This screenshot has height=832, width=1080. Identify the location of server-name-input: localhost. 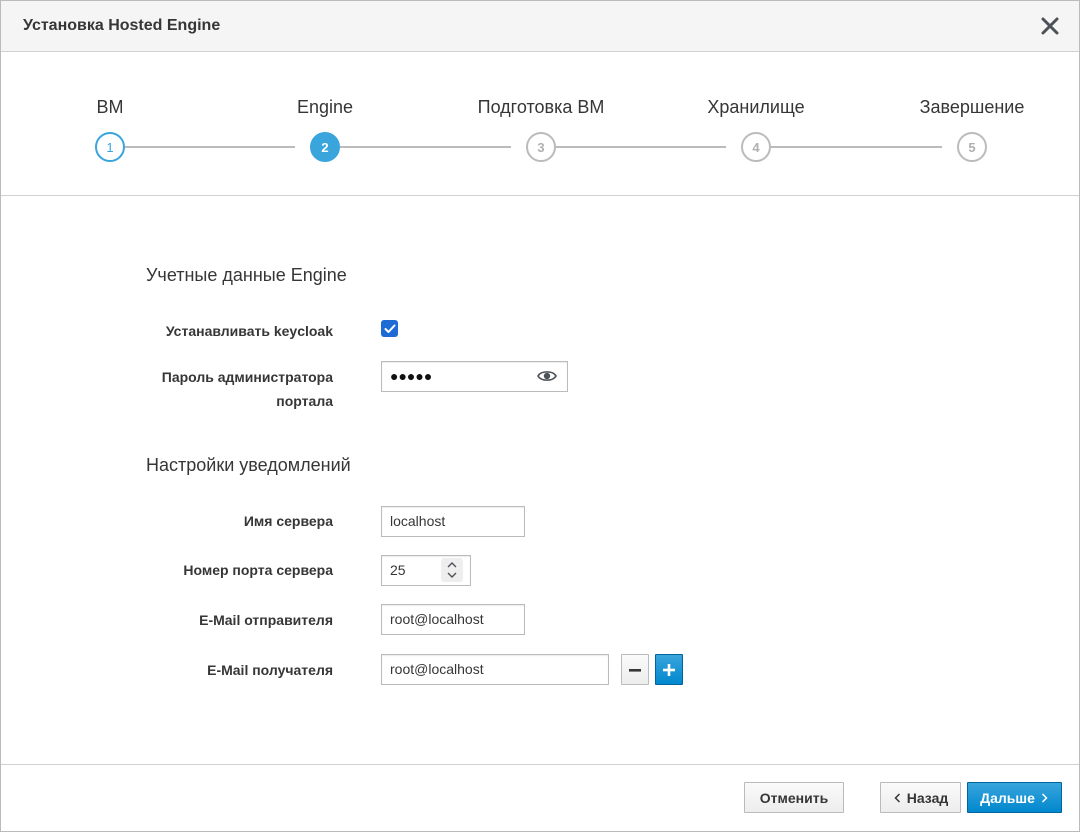
(453, 521).